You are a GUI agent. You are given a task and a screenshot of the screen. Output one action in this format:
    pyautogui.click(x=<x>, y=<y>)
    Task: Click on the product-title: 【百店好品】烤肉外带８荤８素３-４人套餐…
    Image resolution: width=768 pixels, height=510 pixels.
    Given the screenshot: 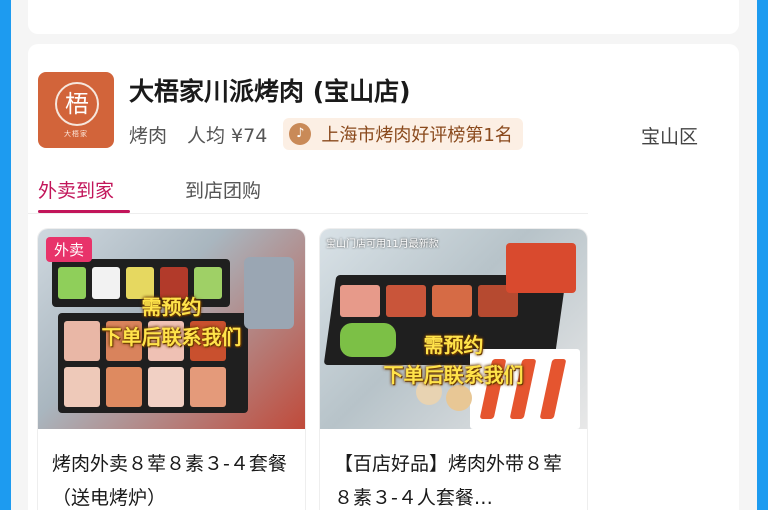 What is the action you would take?
    pyautogui.click(x=453, y=469)
    